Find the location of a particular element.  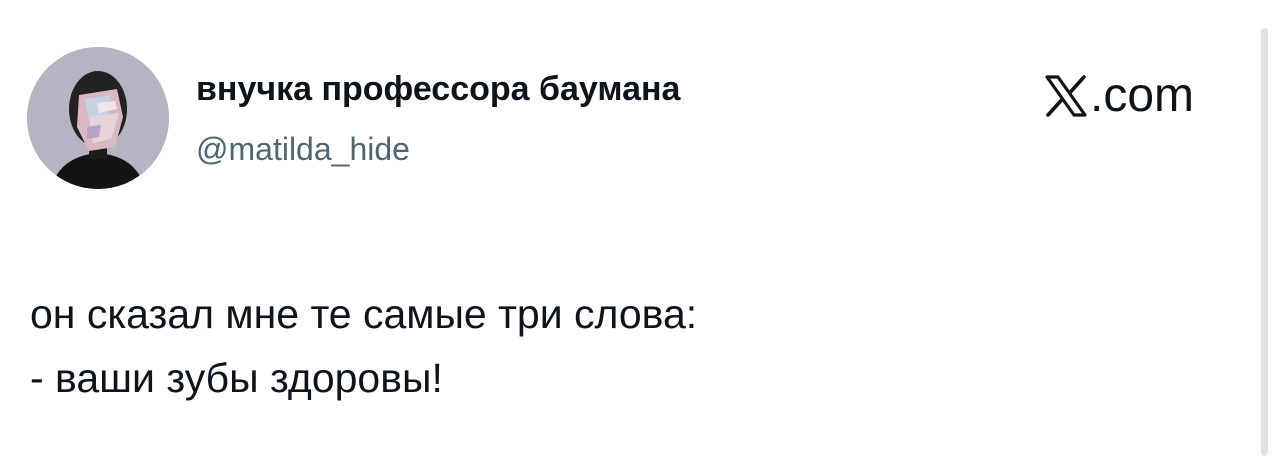

x-brand: .com is located at coordinates (1118, 96).